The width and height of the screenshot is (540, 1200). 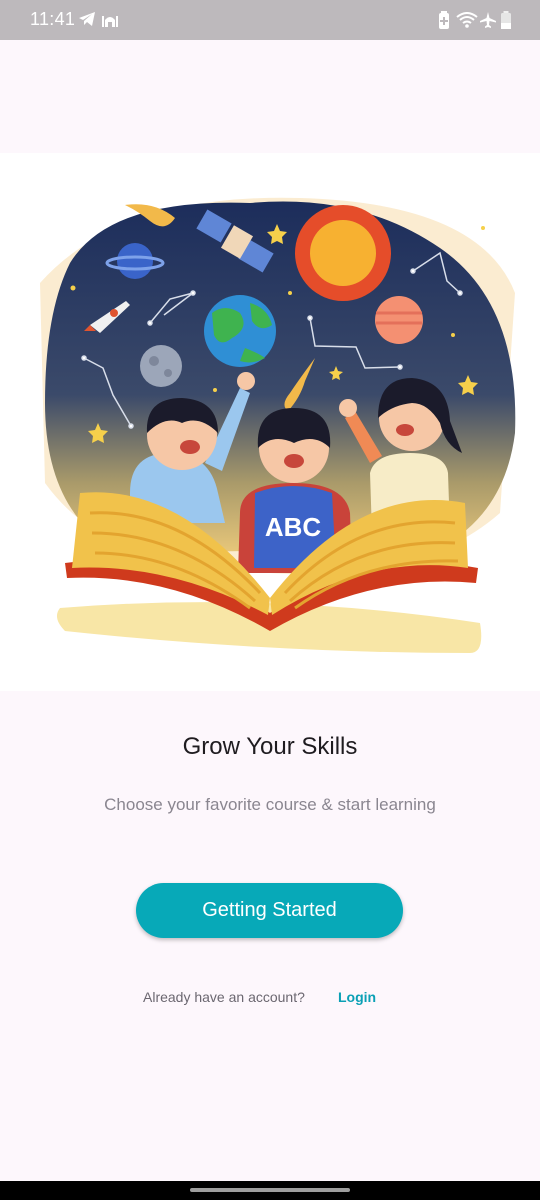 I want to click on sun-shape, so click(x=343, y=253).